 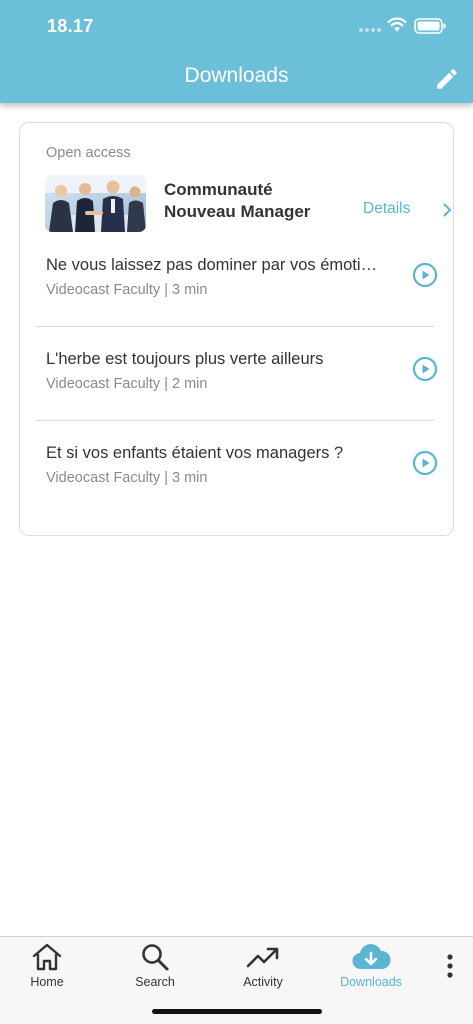 What do you see at coordinates (370, 30) in the screenshot?
I see `signal-icon` at bounding box center [370, 30].